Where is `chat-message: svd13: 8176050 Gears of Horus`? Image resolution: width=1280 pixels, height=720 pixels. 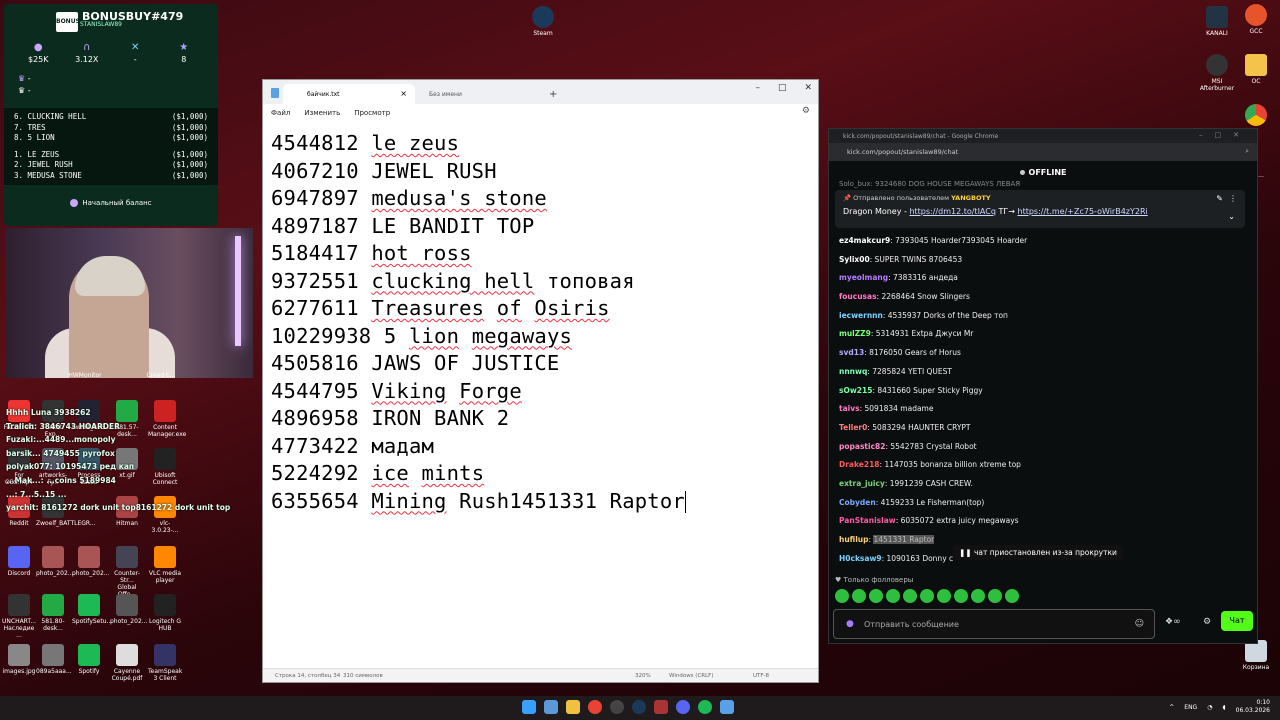 chat-message: svd13: 8176050 Gears of Horus is located at coordinates (1044, 357).